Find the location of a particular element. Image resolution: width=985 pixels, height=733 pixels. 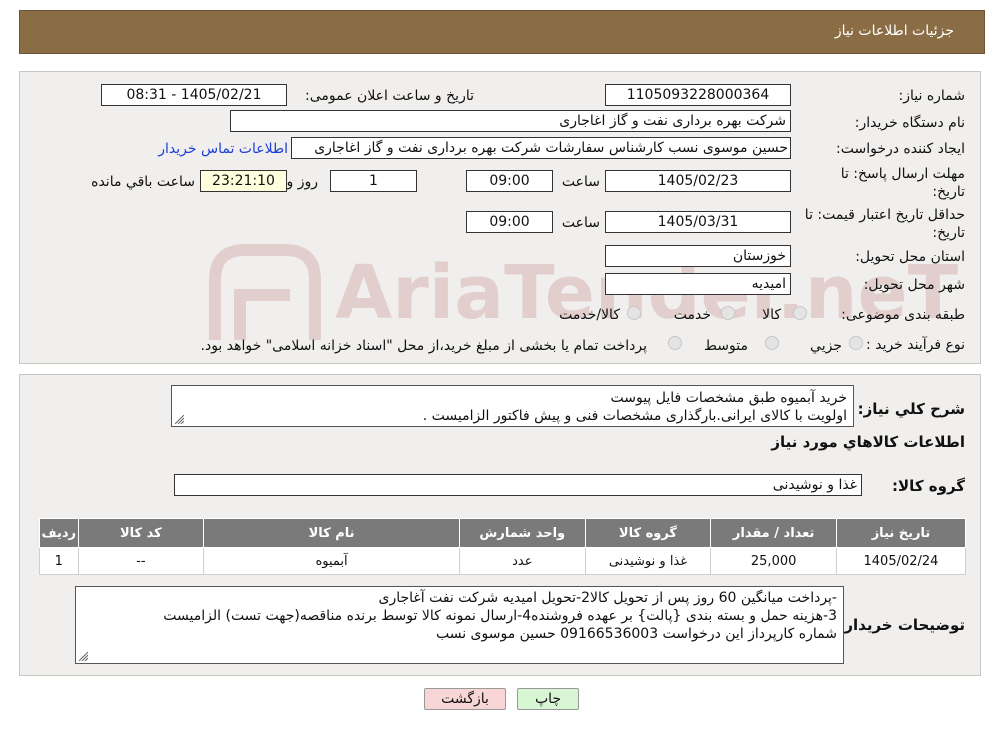

need-number-field: 1105093228000364 is located at coordinates (698, 95).